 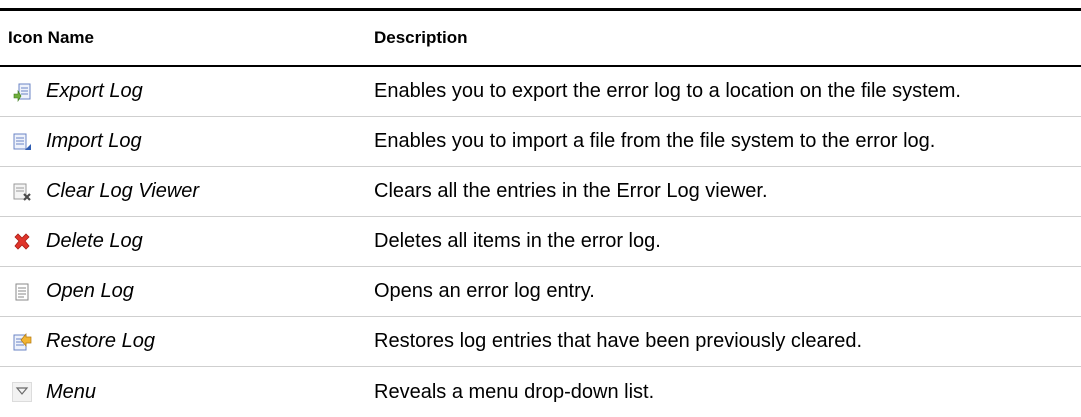 What do you see at coordinates (94, 241) in the screenshot?
I see `row-name: Delete Log` at bounding box center [94, 241].